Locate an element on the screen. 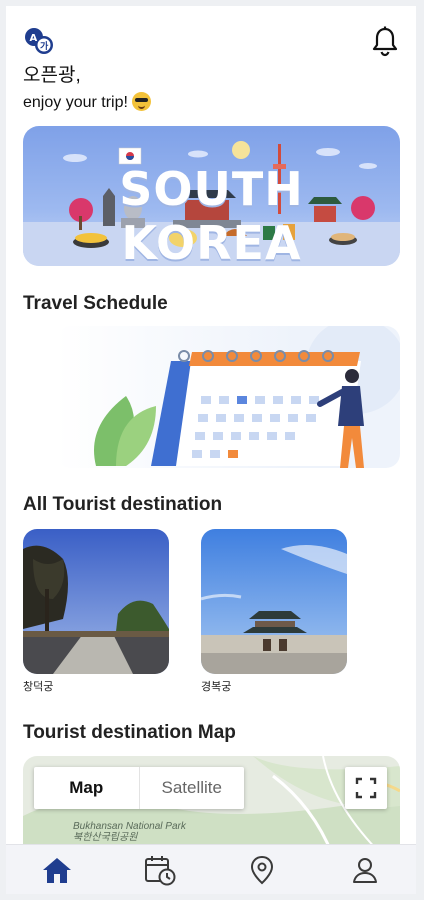  travel-schedule-card is located at coordinates (228, 397).